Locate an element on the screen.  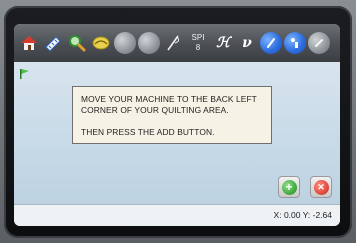
needle-icon is located at coordinates (173, 43).